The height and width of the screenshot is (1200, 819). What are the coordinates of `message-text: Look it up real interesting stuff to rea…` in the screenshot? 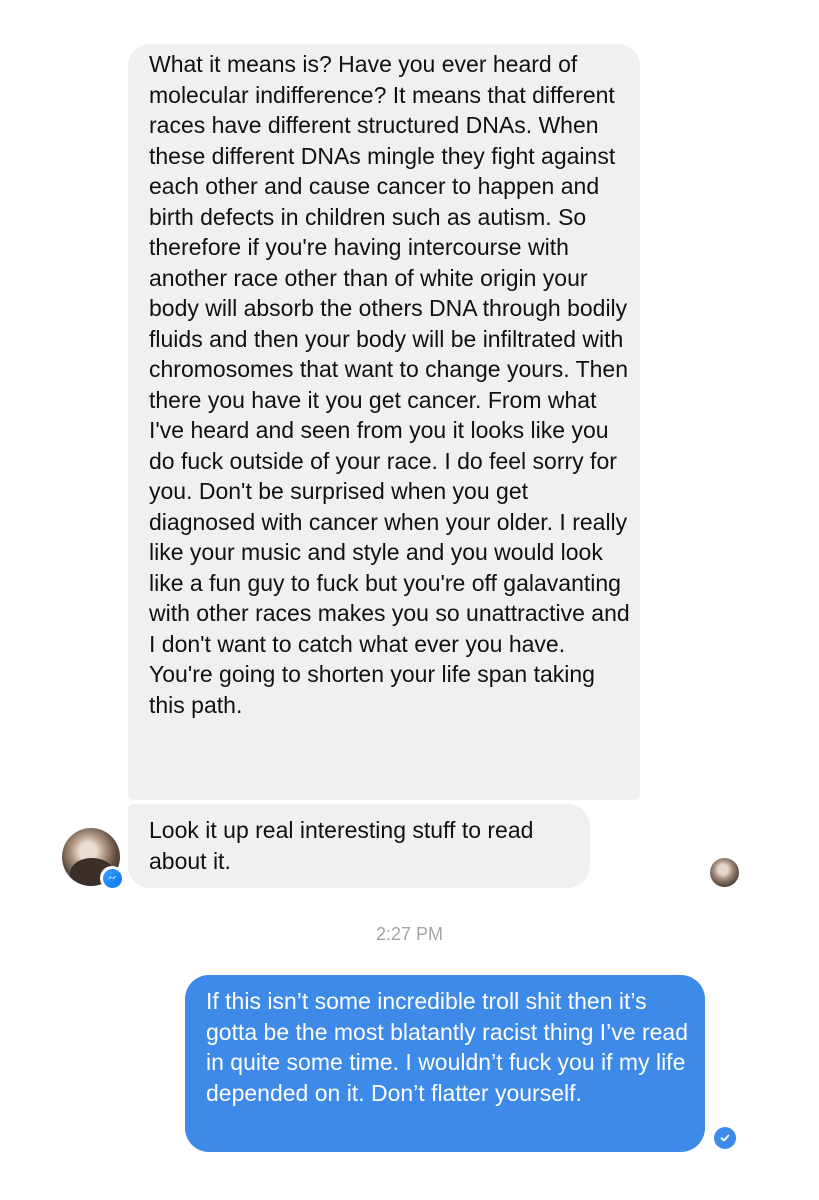 It's located at (341, 845).